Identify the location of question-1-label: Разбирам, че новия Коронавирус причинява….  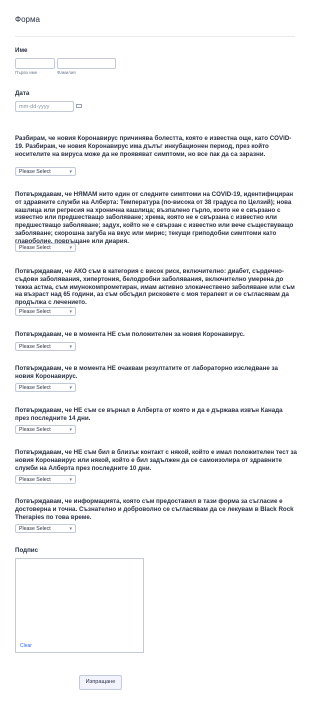
(153, 146).